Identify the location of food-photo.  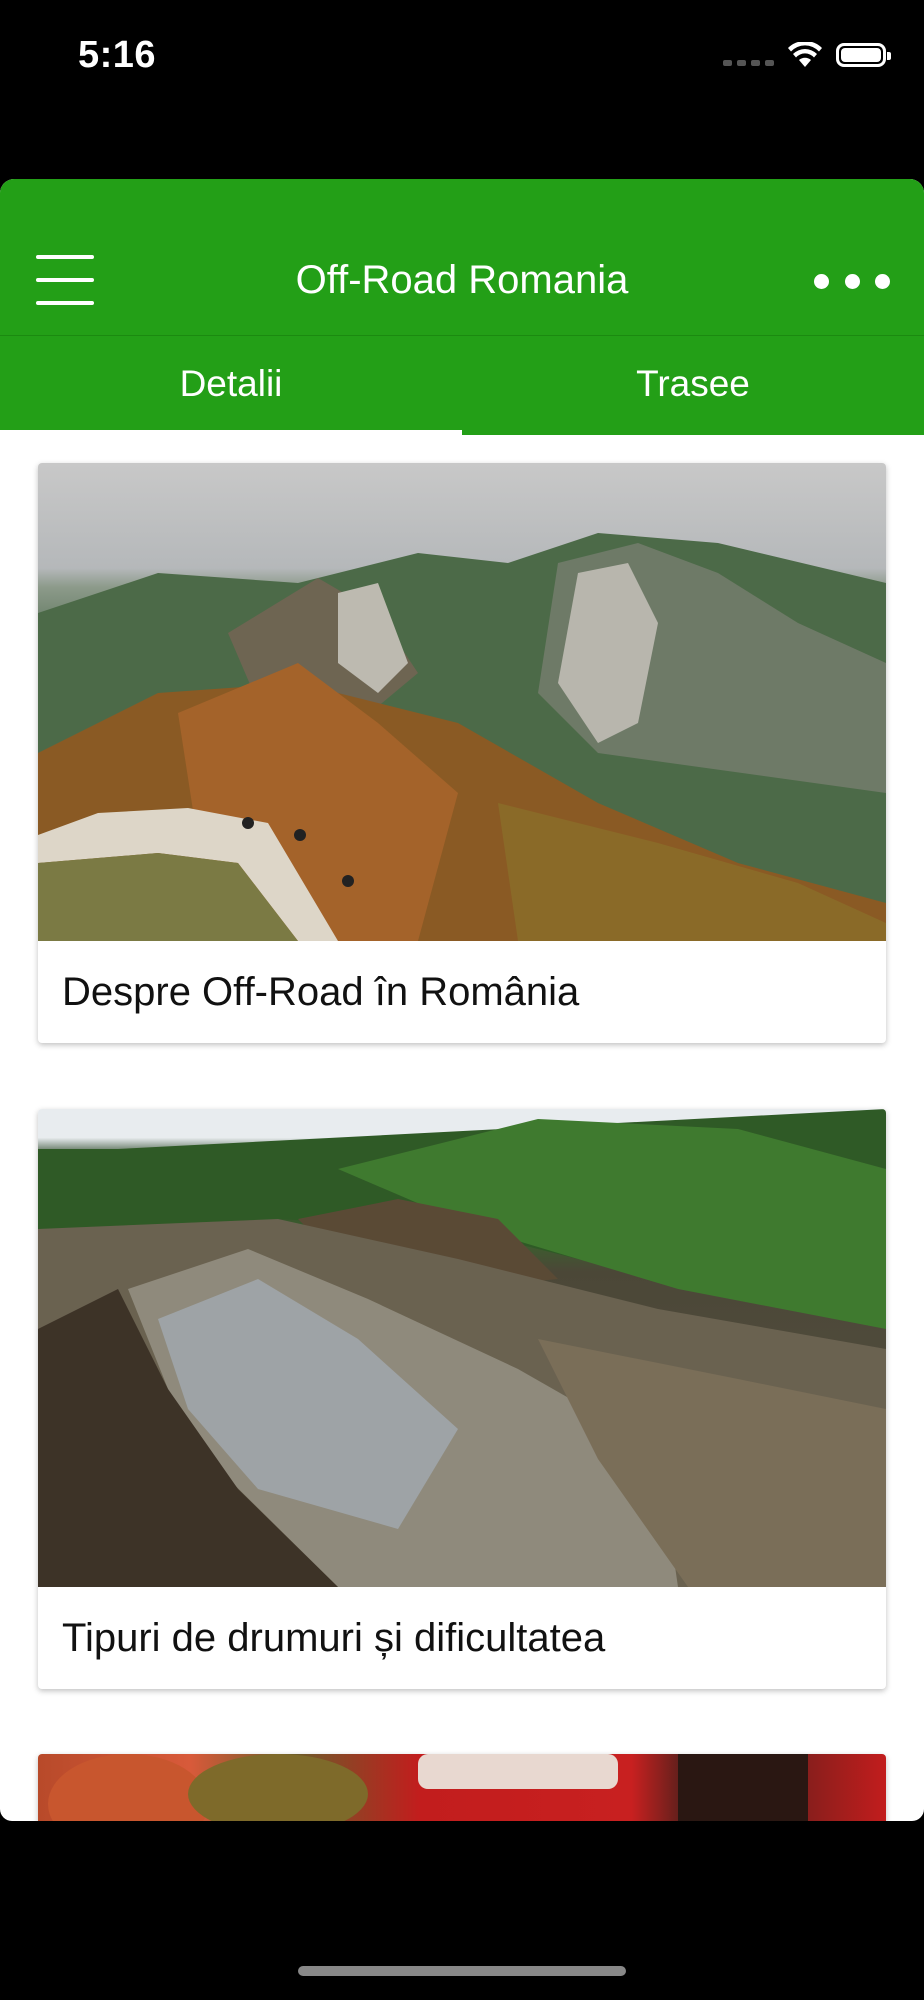
(462, 1787).